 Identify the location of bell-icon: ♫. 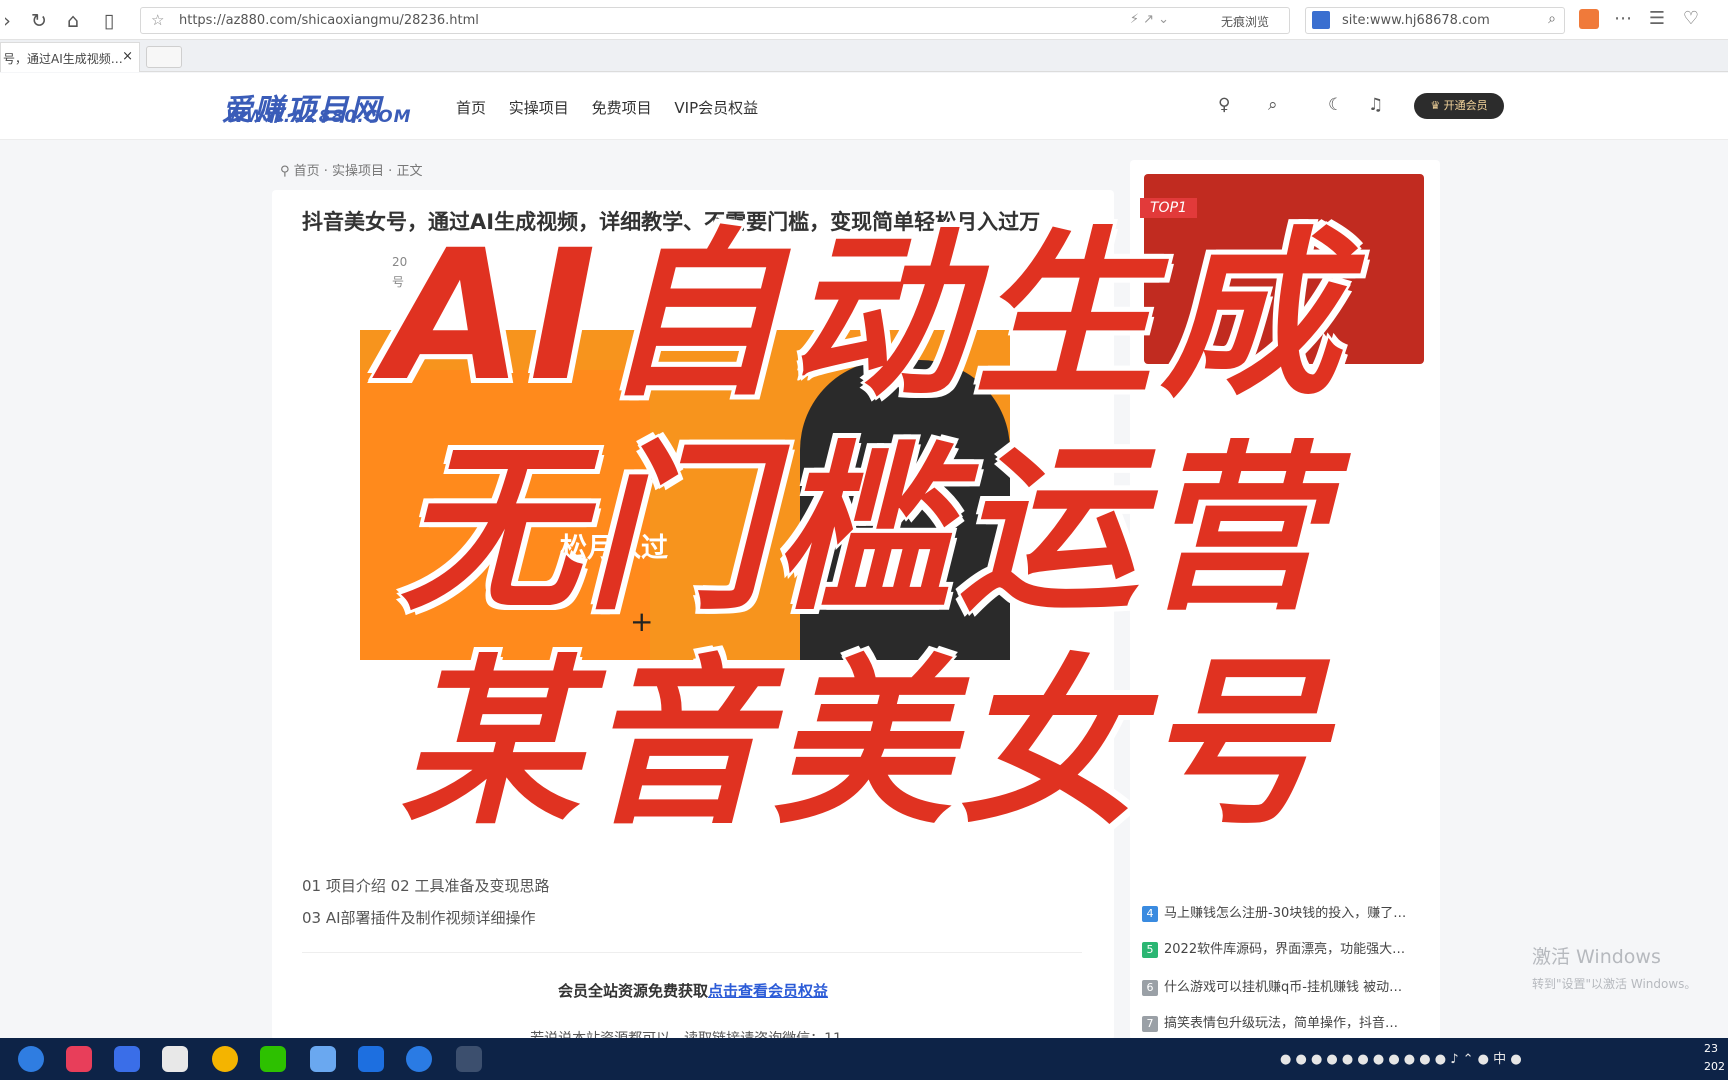
(1375, 105).